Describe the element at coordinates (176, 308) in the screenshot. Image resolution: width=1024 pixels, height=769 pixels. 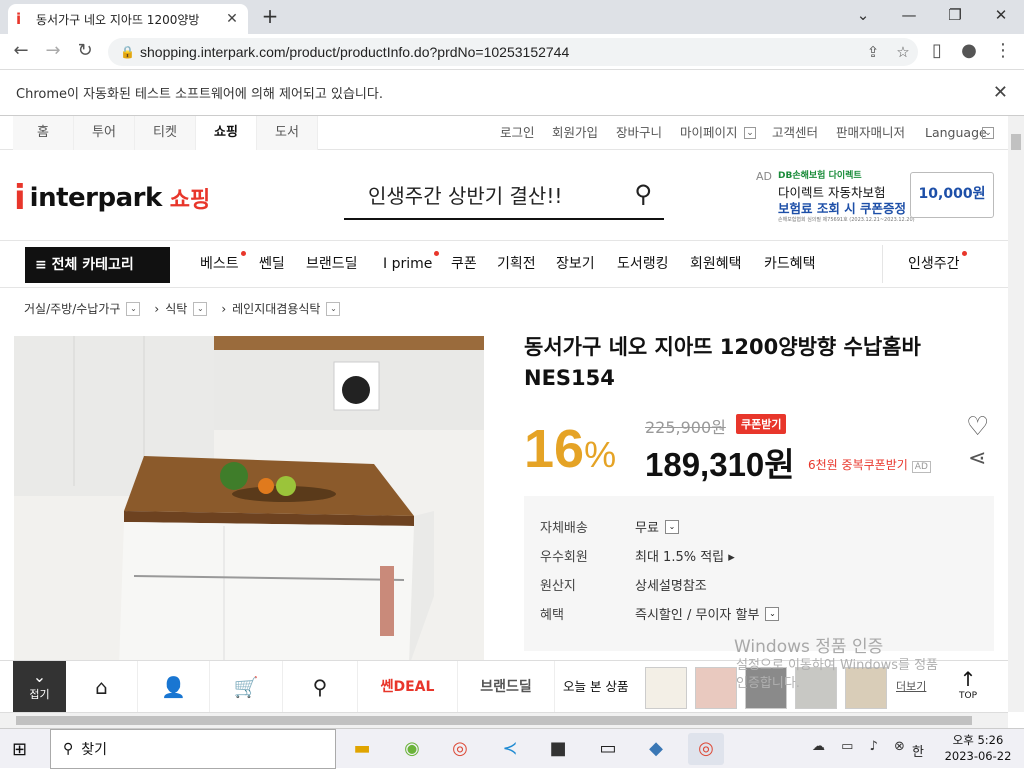
I see `breadcrumb-level2: 식탁` at that location.